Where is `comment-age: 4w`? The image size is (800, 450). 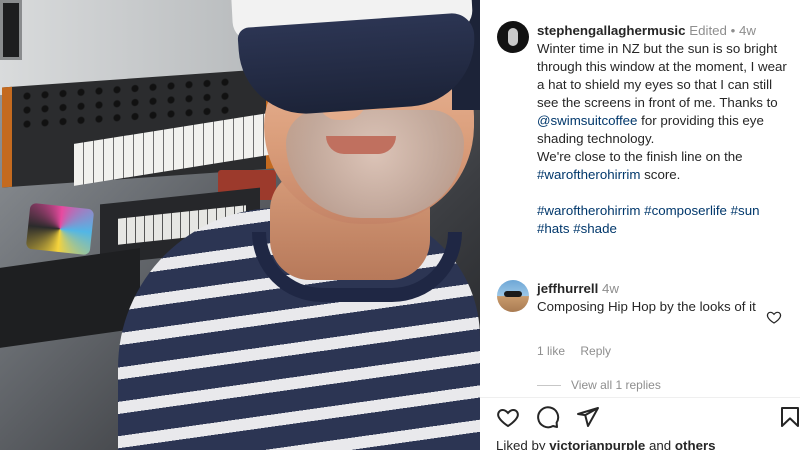
comment-age: 4w is located at coordinates (611, 288).